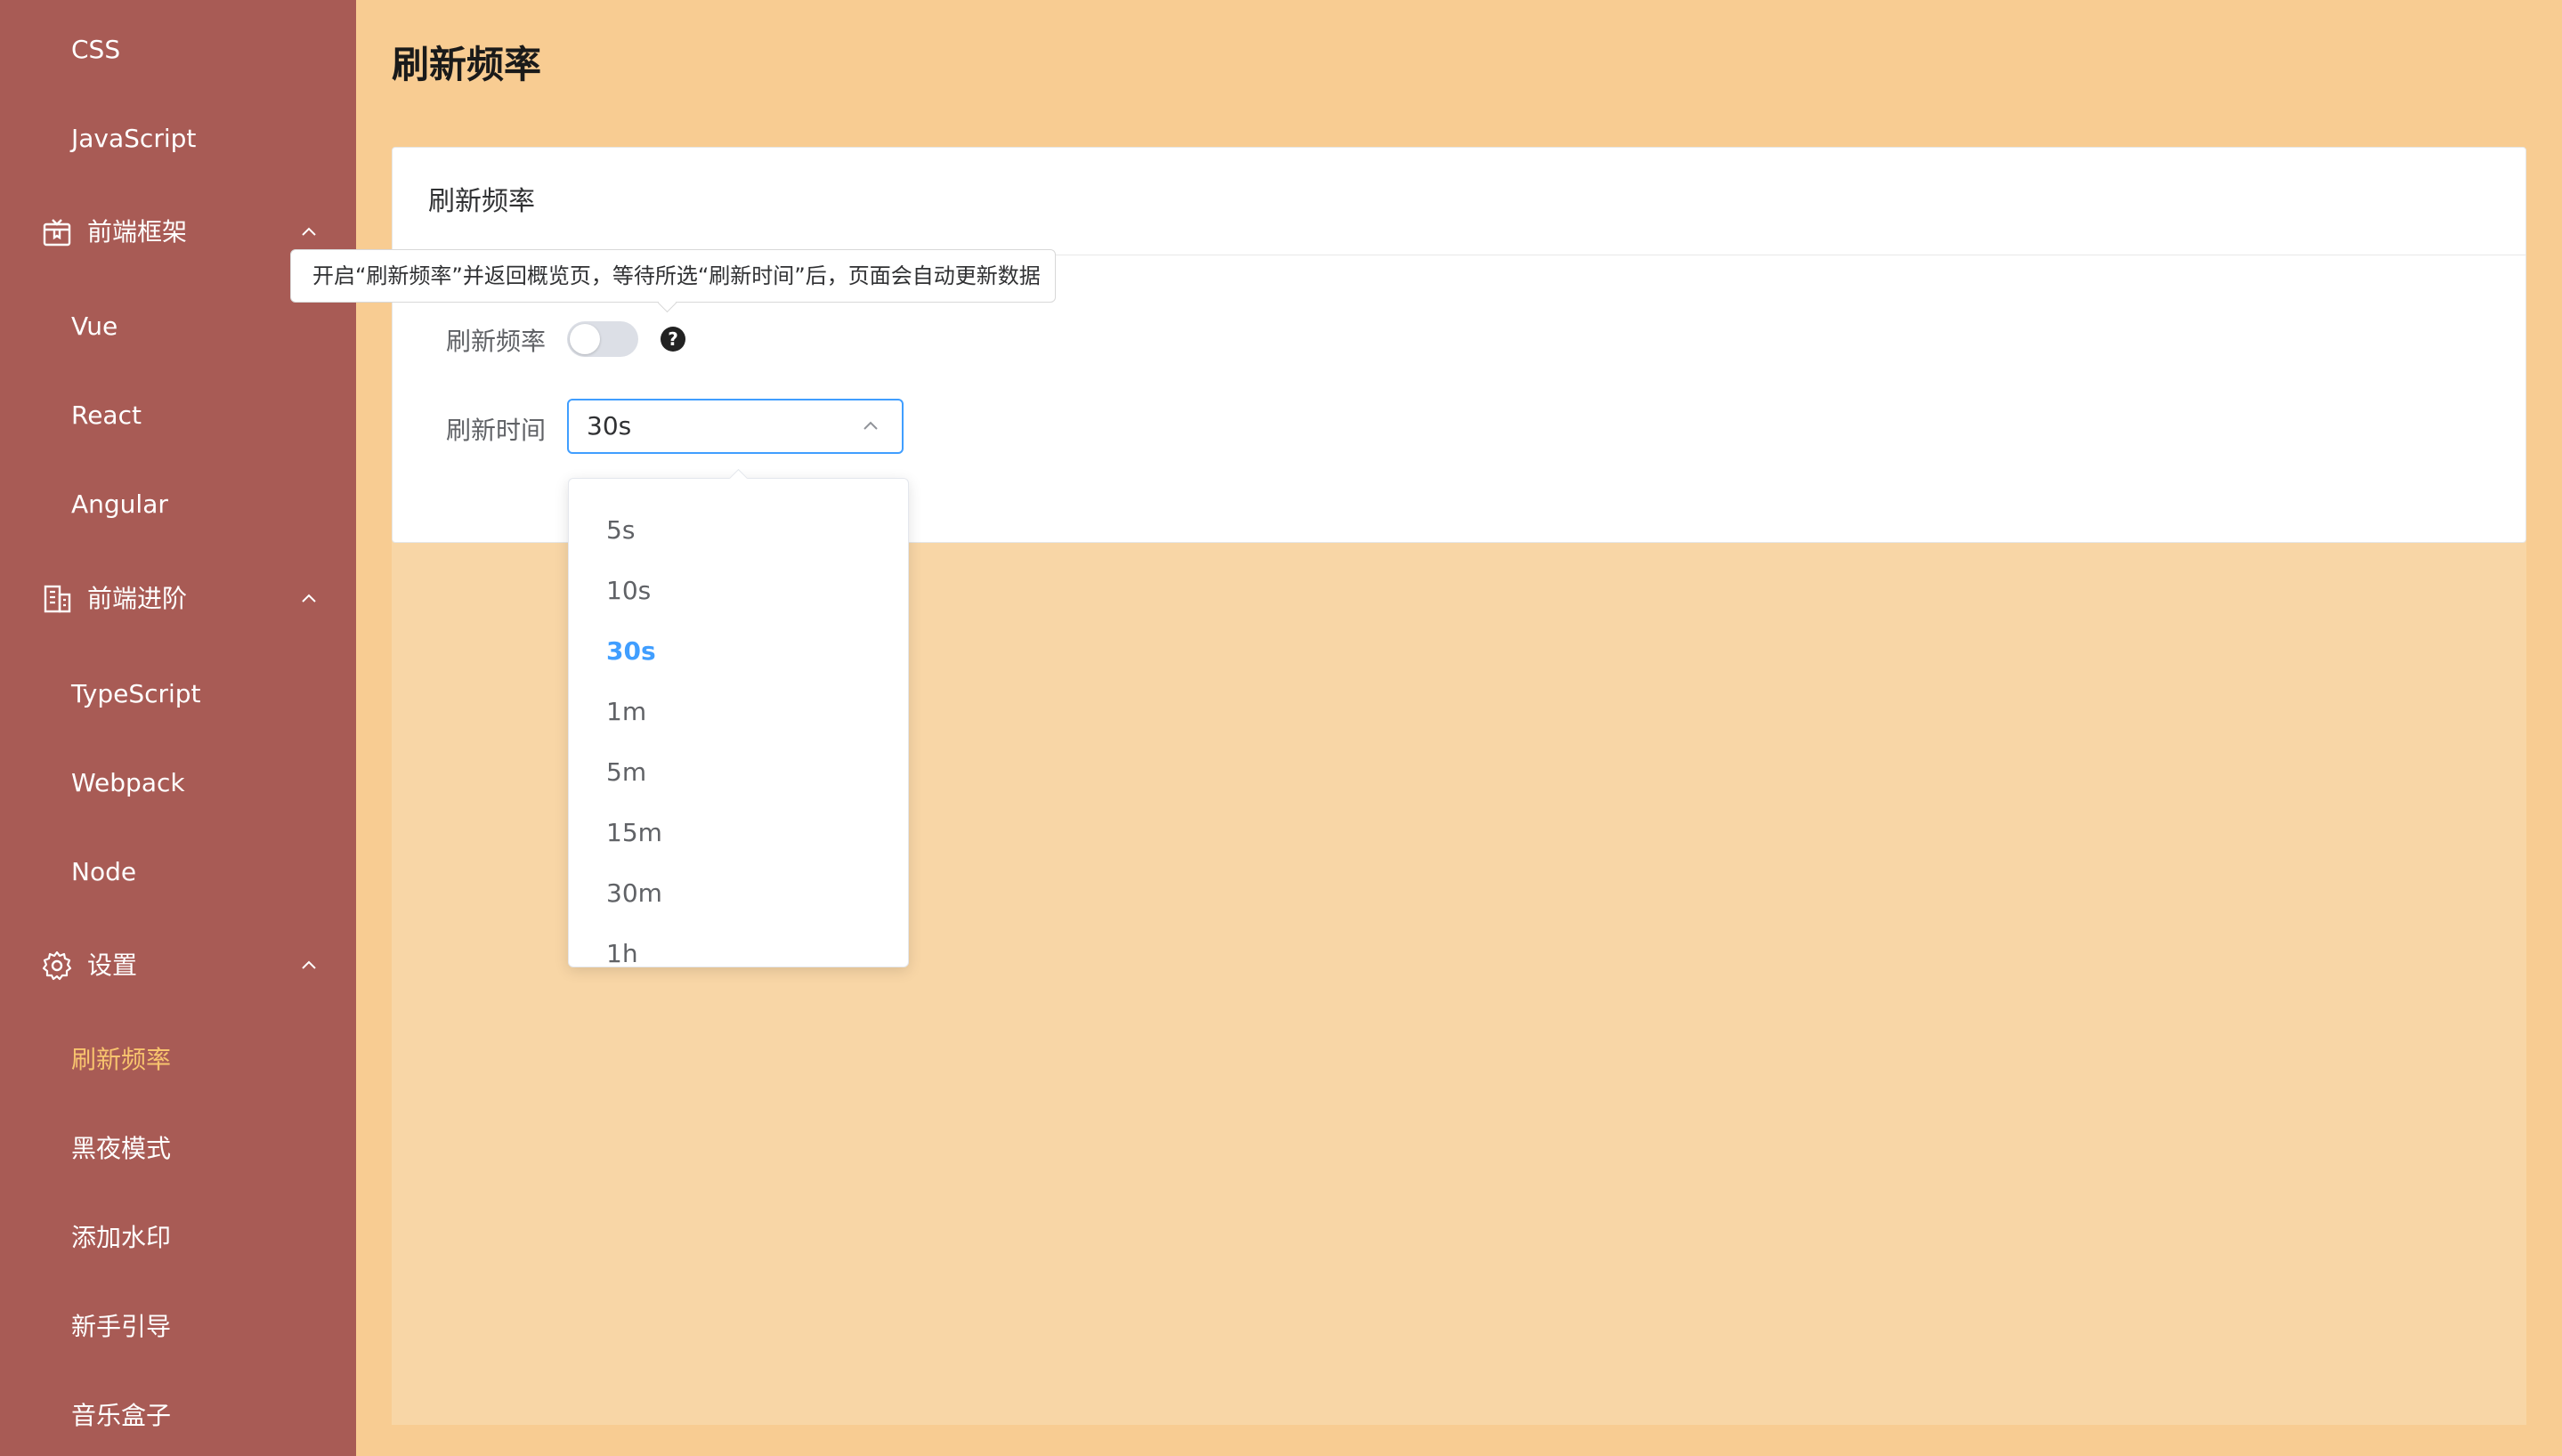  Describe the element at coordinates (121, 1327) in the screenshot. I see `sidebar-item-guide: 新手引导` at that location.